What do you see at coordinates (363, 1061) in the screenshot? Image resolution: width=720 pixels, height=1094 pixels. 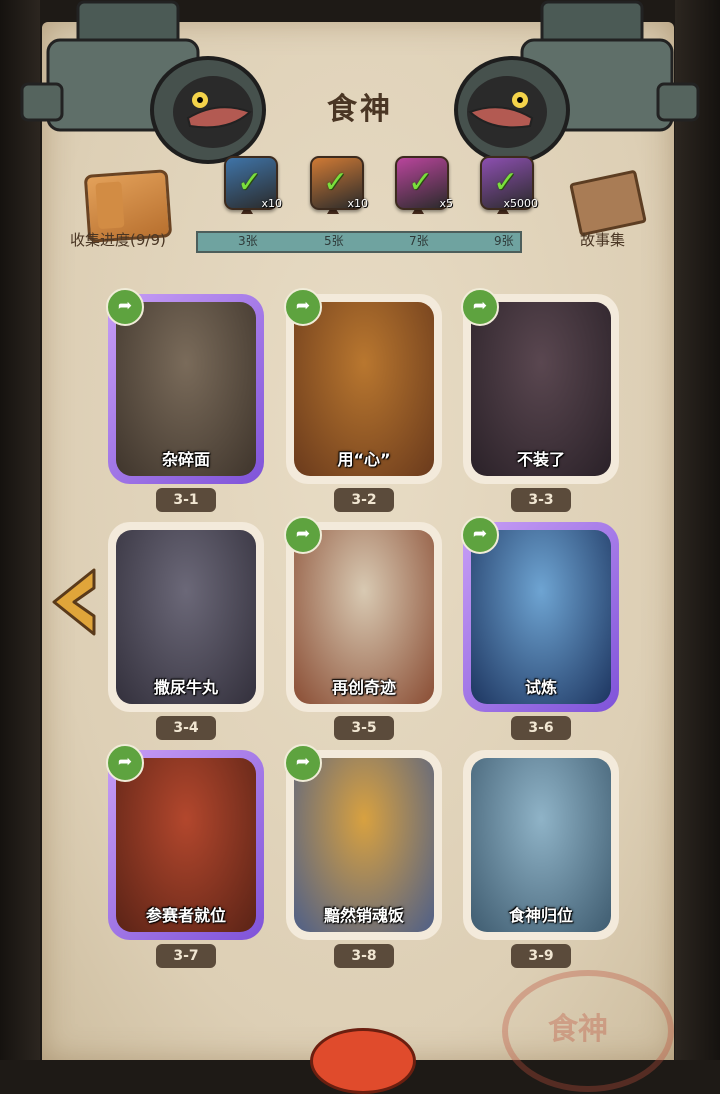 I see `red-mascot-icon` at bounding box center [363, 1061].